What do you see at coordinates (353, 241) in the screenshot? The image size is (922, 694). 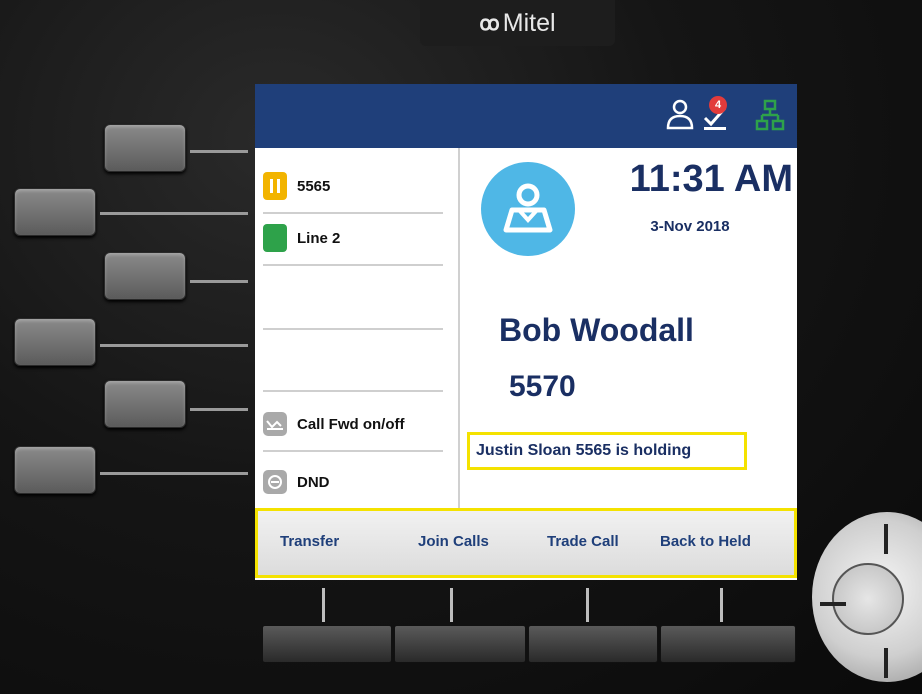 I see `line-key-line-2: Line 2` at bounding box center [353, 241].